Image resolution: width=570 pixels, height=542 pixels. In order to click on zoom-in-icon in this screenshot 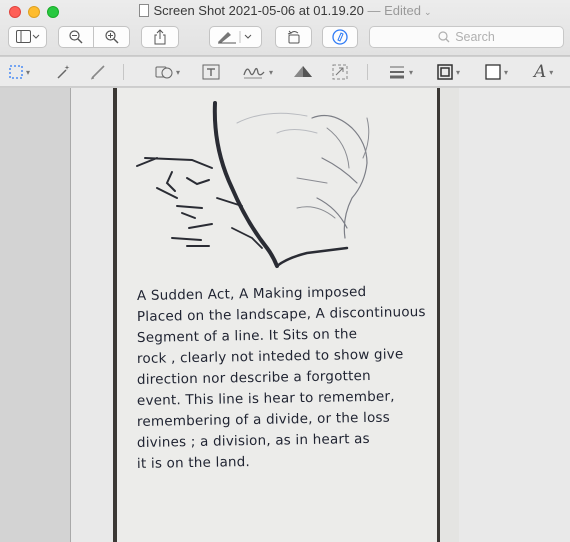, I will do `click(111, 37)`.